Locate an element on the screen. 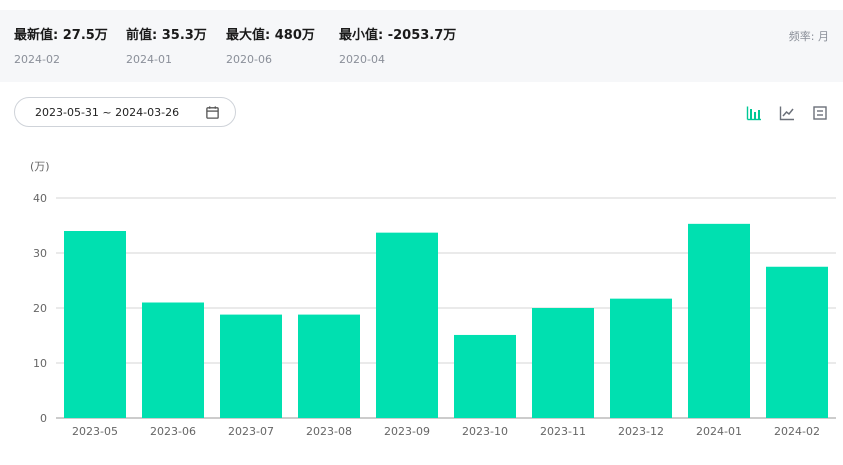 Image resolution: width=843 pixels, height=465 pixels. line-chart-icon is located at coordinates (787, 113).